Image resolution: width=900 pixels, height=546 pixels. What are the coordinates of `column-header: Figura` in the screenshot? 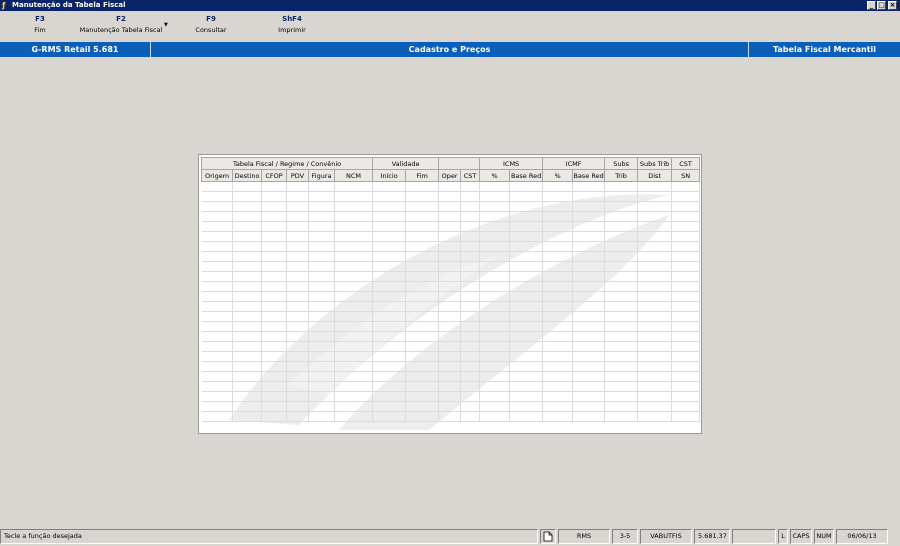 It's located at (321, 175).